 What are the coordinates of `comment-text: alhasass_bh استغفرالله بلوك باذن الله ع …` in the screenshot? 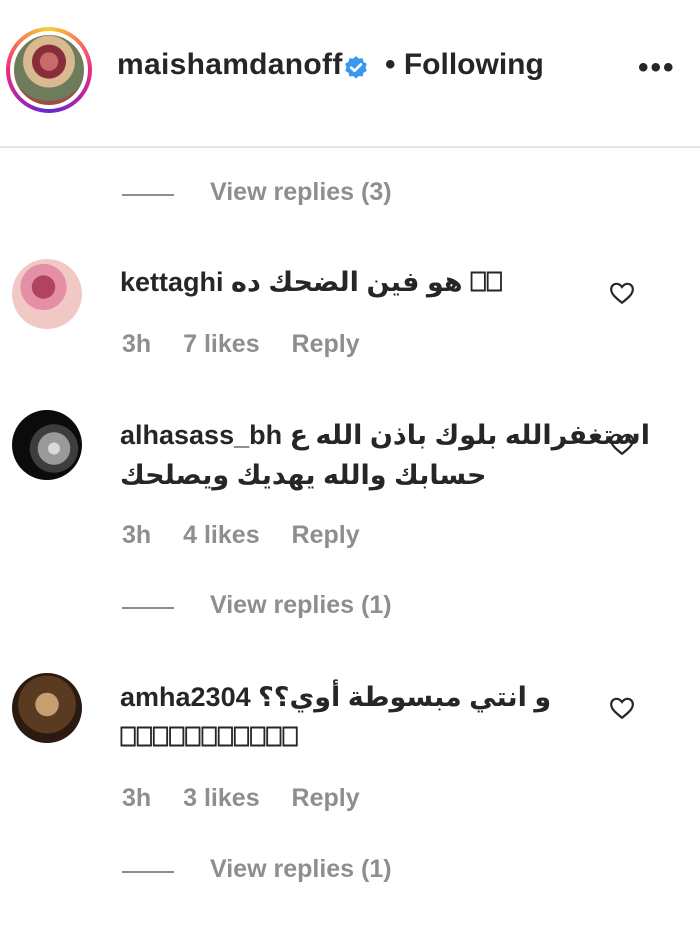 It's located at (385, 455).